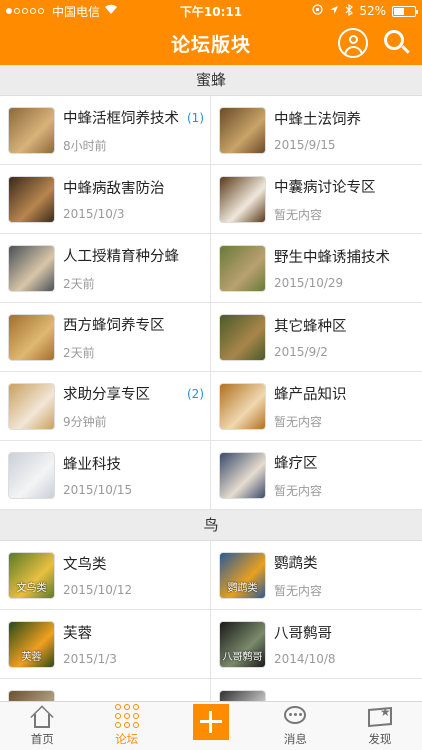 The image size is (422, 750). I want to click on message-icon, so click(295, 716).